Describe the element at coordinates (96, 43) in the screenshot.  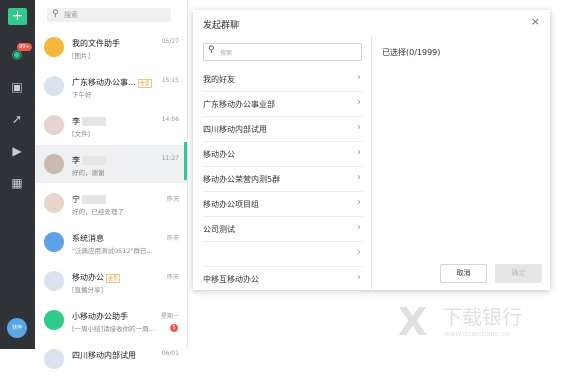
I see `chat-name: 我的文件助手` at that location.